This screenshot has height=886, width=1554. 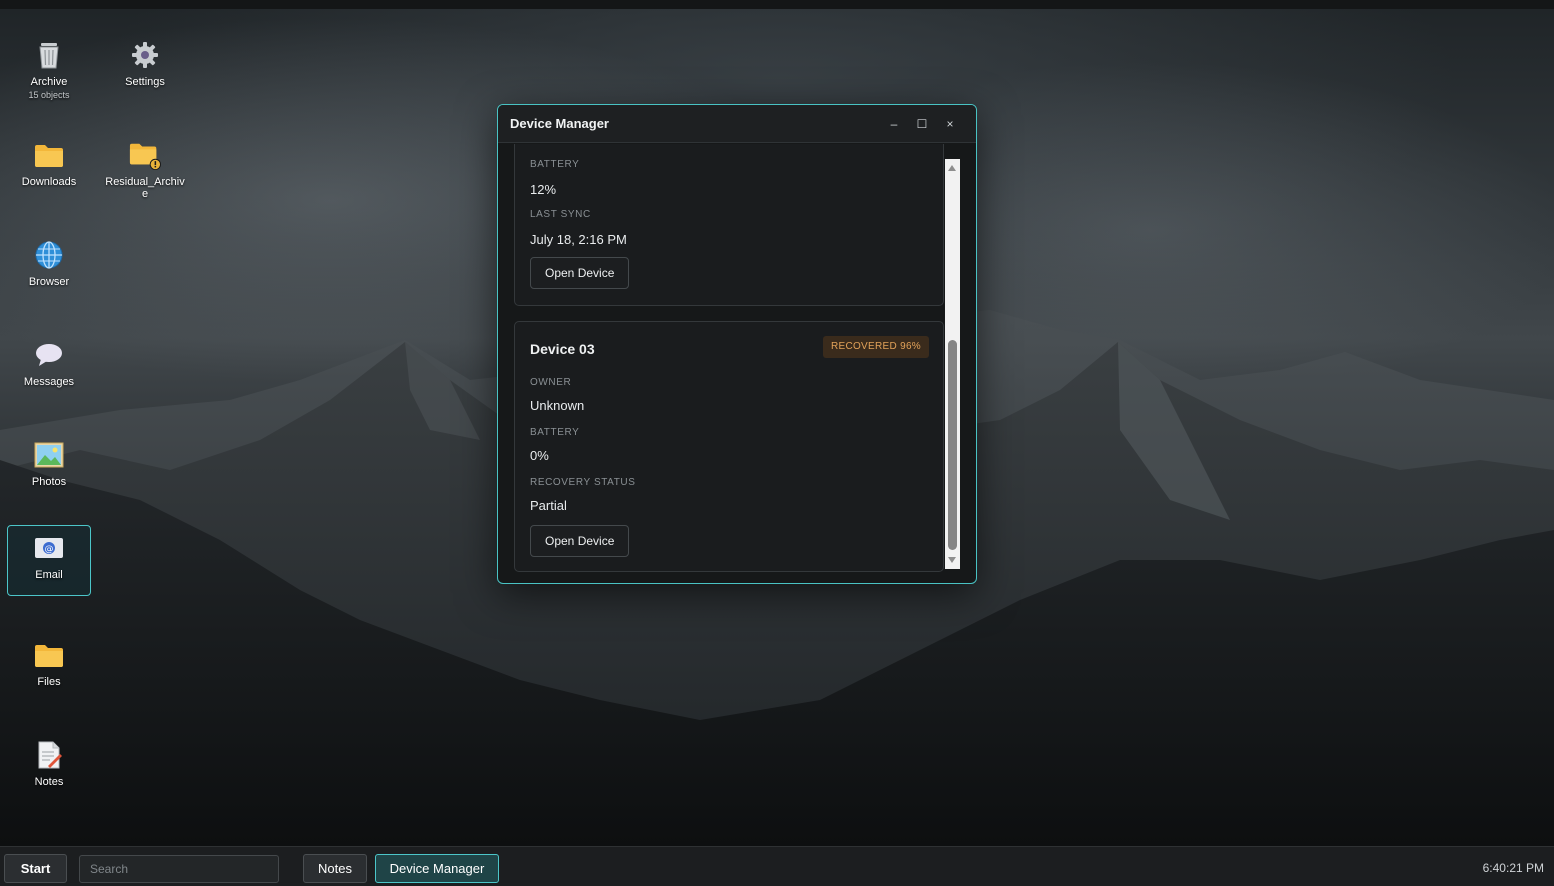 I want to click on recovery-status-label: RECOVERY STATUS, so click(x=583, y=482).